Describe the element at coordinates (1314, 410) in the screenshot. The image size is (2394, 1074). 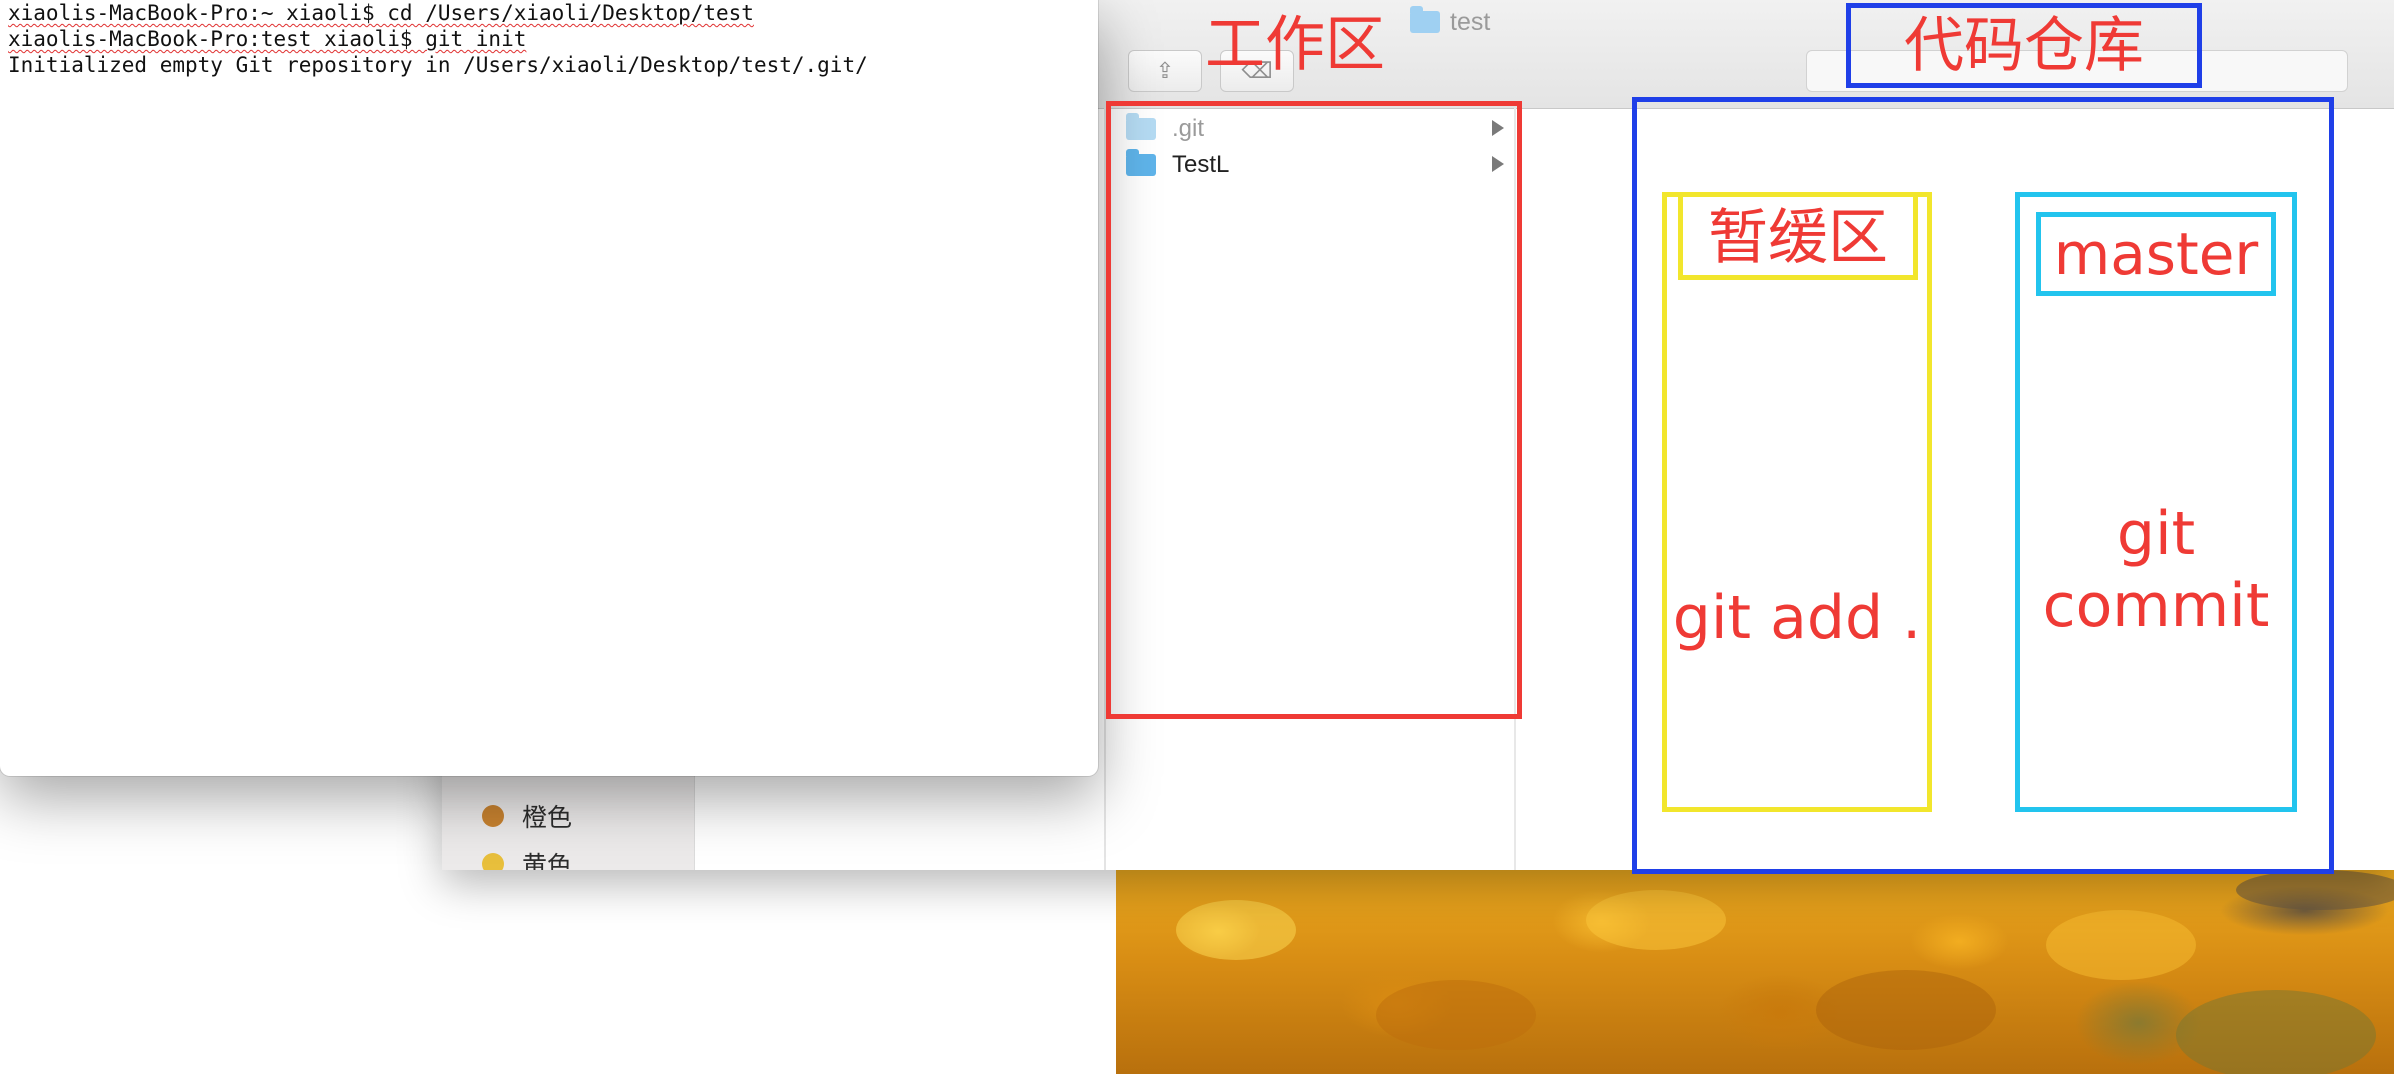
I see `workspace-box` at that location.